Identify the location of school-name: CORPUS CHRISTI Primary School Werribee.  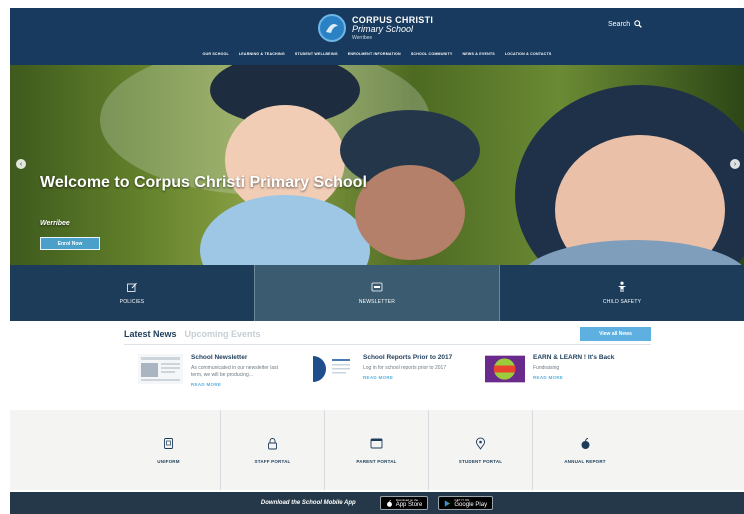
(392, 28).